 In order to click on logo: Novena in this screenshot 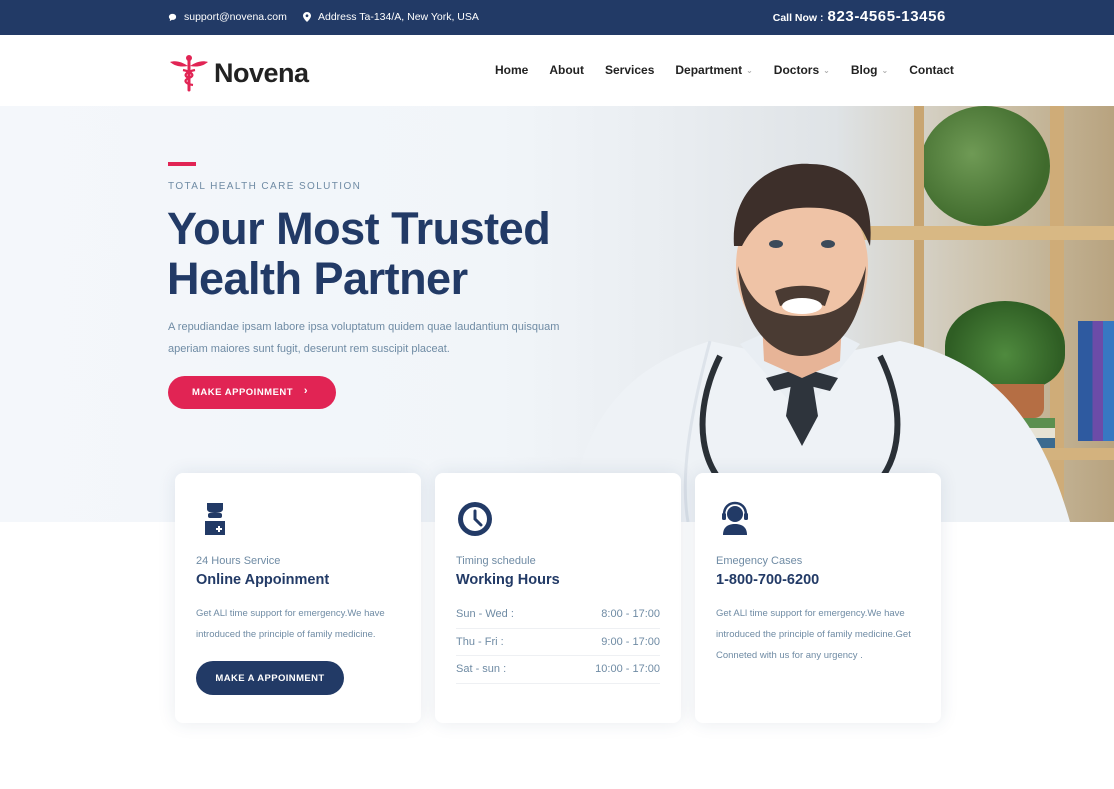, I will do `click(238, 73)`.